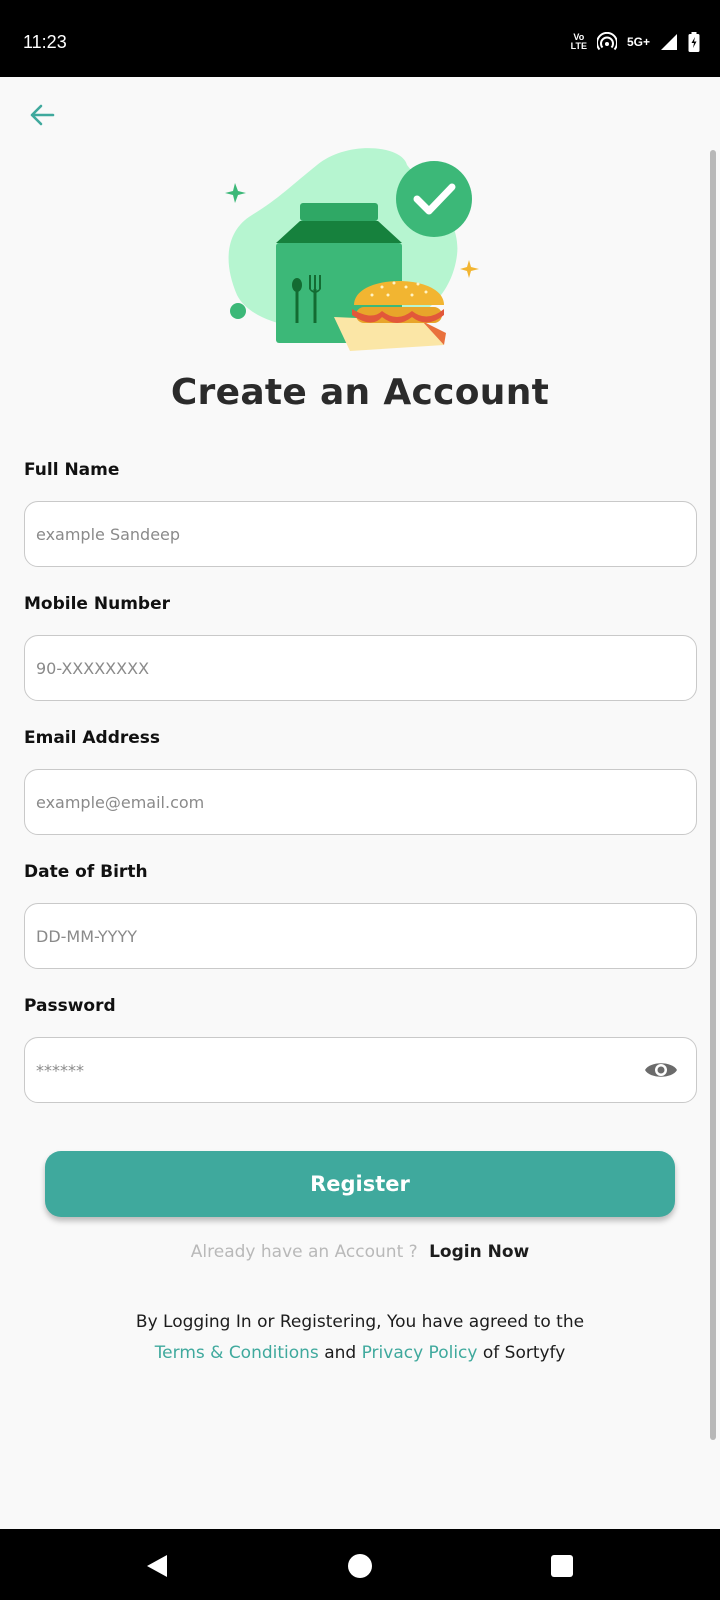  What do you see at coordinates (360, 936) in the screenshot?
I see `date-of-birth-input` at bounding box center [360, 936].